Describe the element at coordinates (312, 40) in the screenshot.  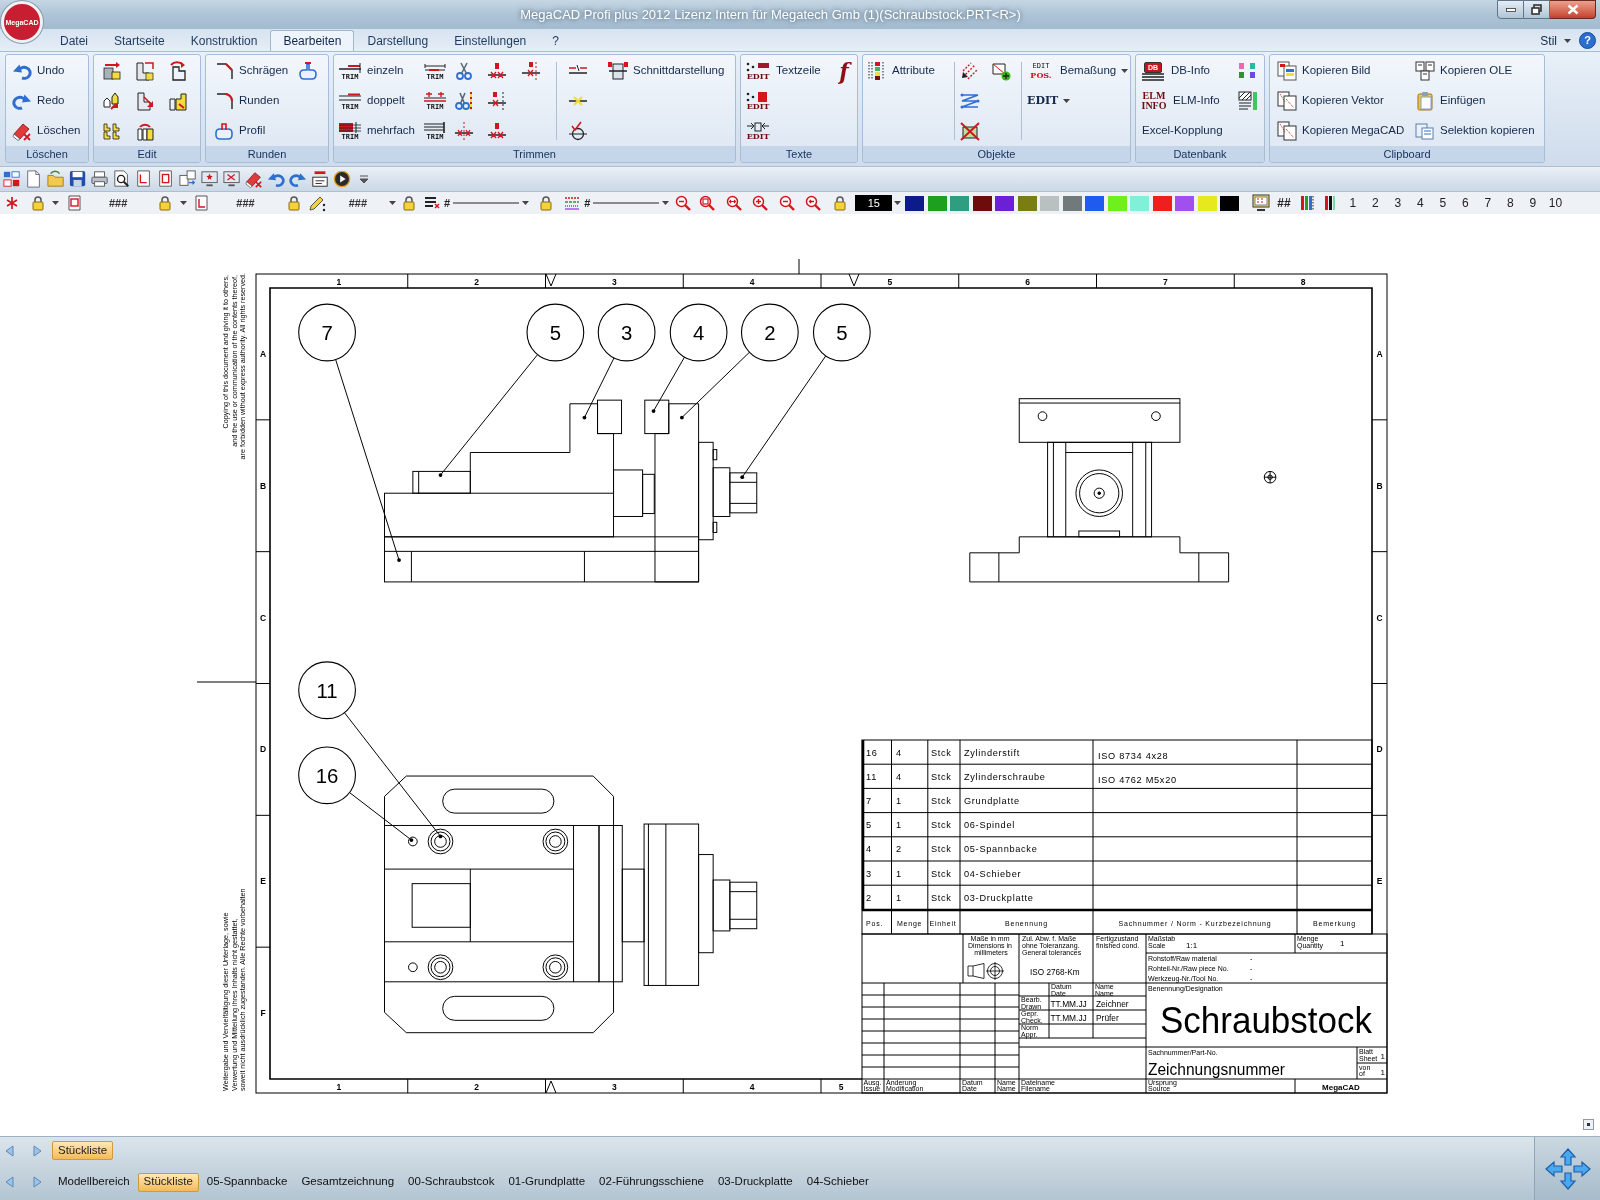
I see `menu-tab: Bearbeiten` at that location.